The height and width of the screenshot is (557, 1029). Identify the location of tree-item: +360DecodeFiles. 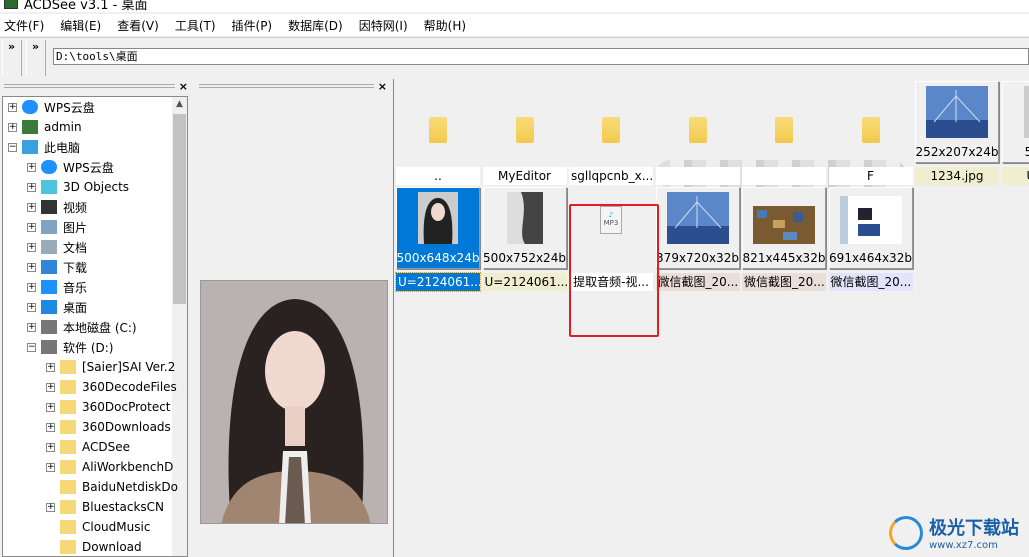
(111, 387).